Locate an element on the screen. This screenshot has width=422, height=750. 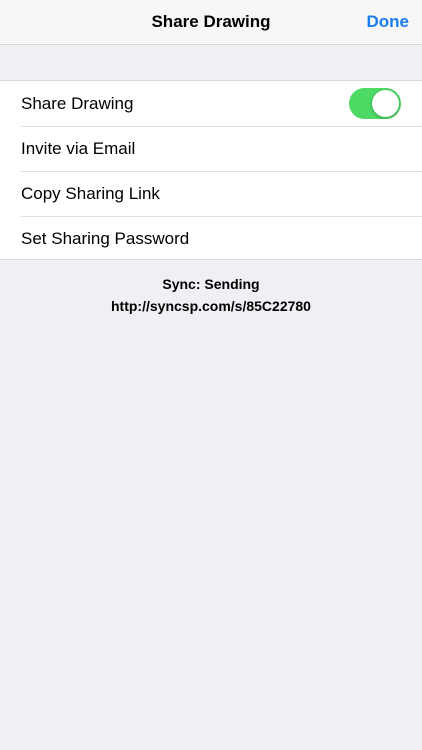
page-title: Share Drawing is located at coordinates (211, 21).